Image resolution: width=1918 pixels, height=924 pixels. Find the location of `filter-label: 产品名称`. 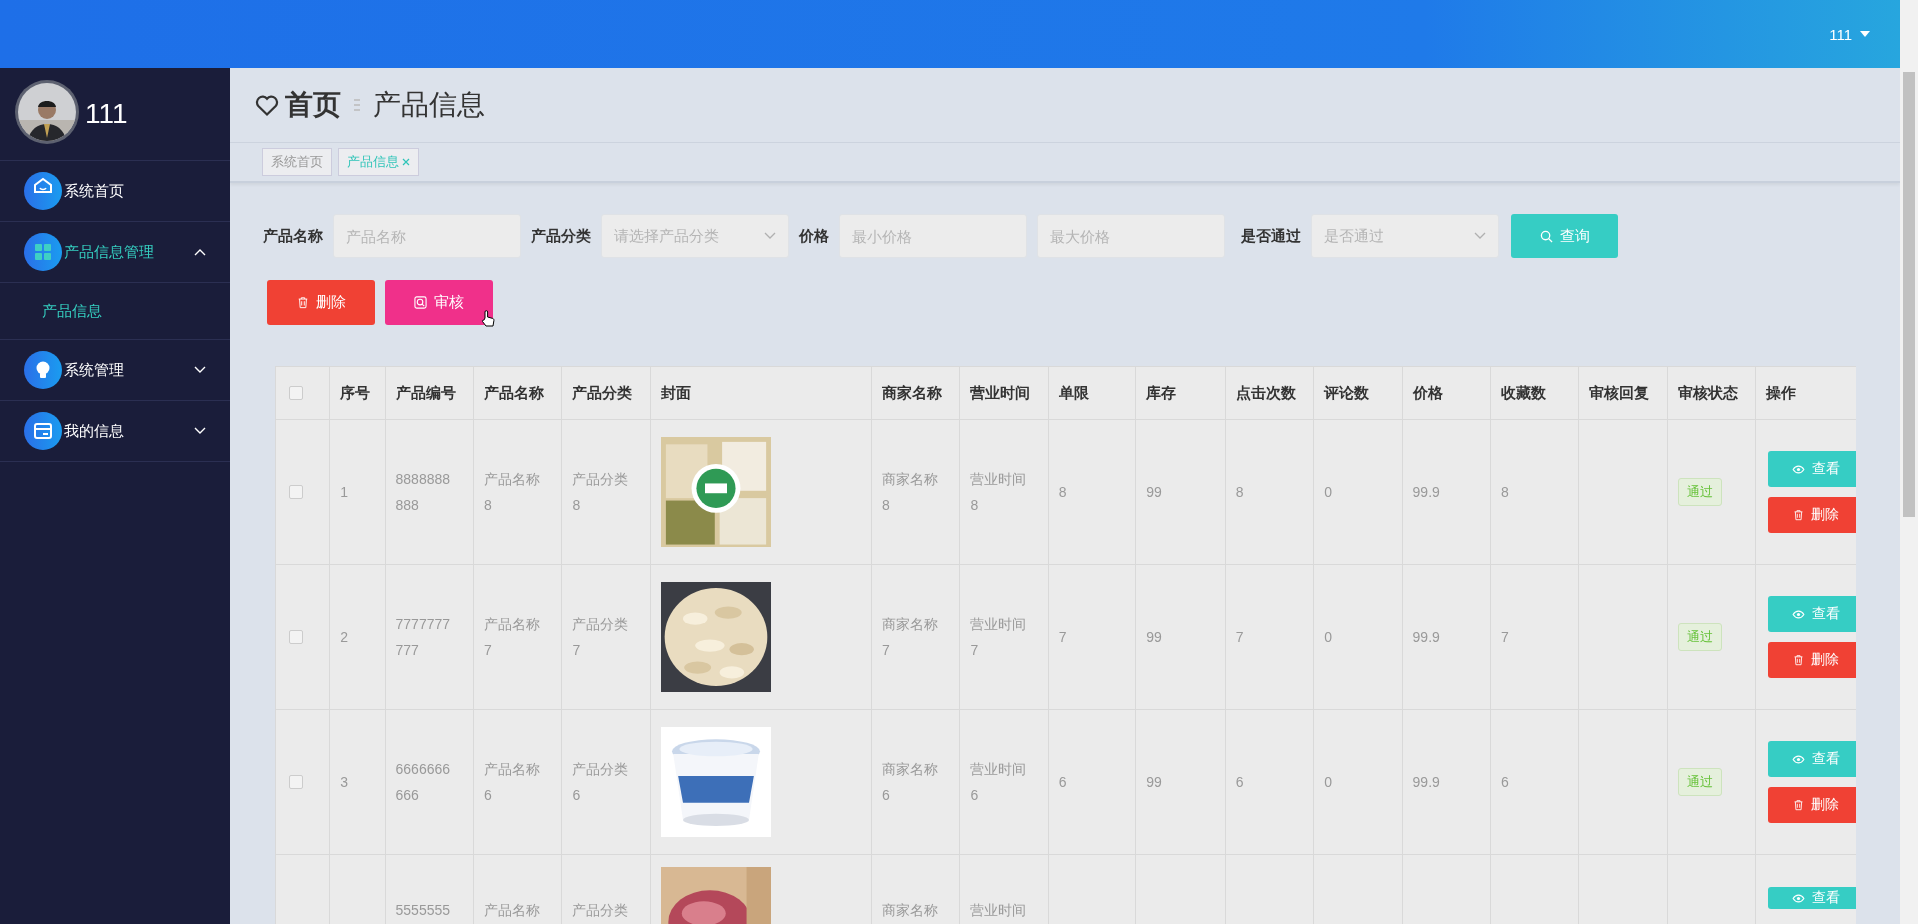

filter-label: 产品名称 is located at coordinates (293, 236).